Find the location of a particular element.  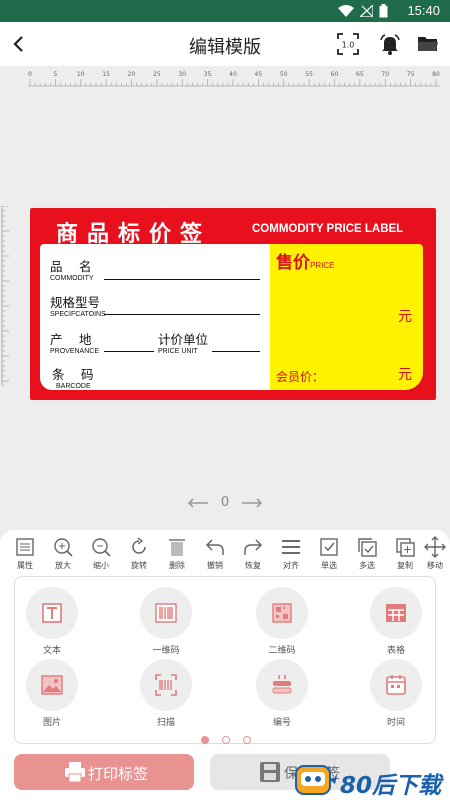

price-label: 售价PRICE is located at coordinates (305, 260).